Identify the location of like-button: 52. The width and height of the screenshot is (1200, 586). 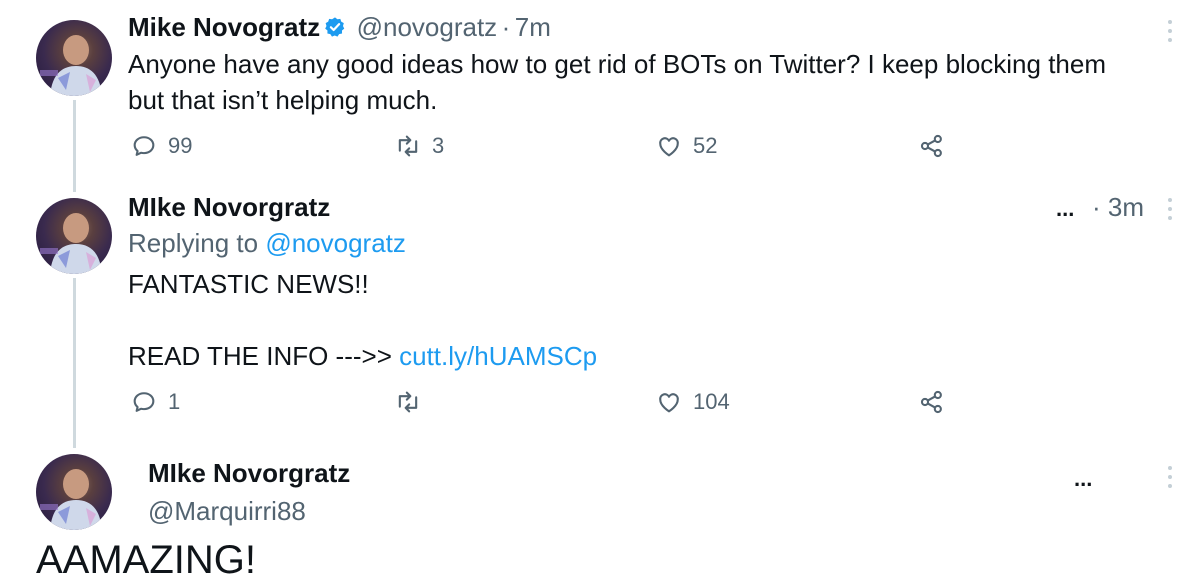
(686, 146).